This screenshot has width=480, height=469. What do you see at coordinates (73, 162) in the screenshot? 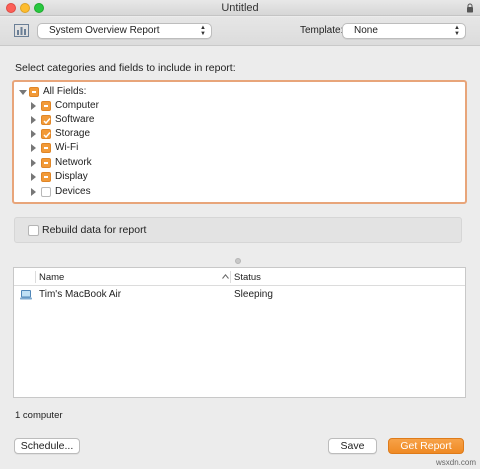
I see `tree-label: Network` at bounding box center [73, 162].